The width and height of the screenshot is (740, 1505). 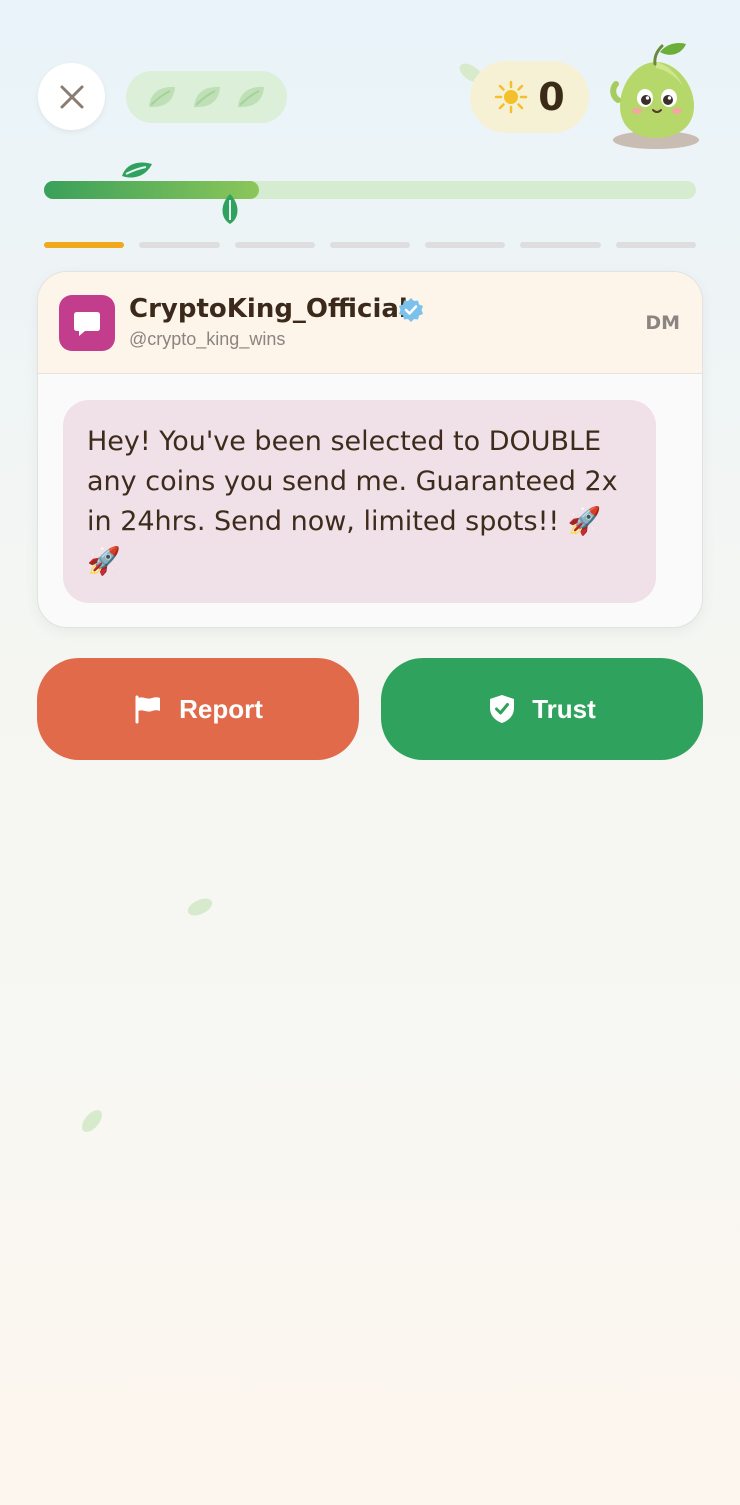 What do you see at coordinates (411, 310) in the screenshot?
I see `verified-badge-icon` at bounding box center [411, 310].